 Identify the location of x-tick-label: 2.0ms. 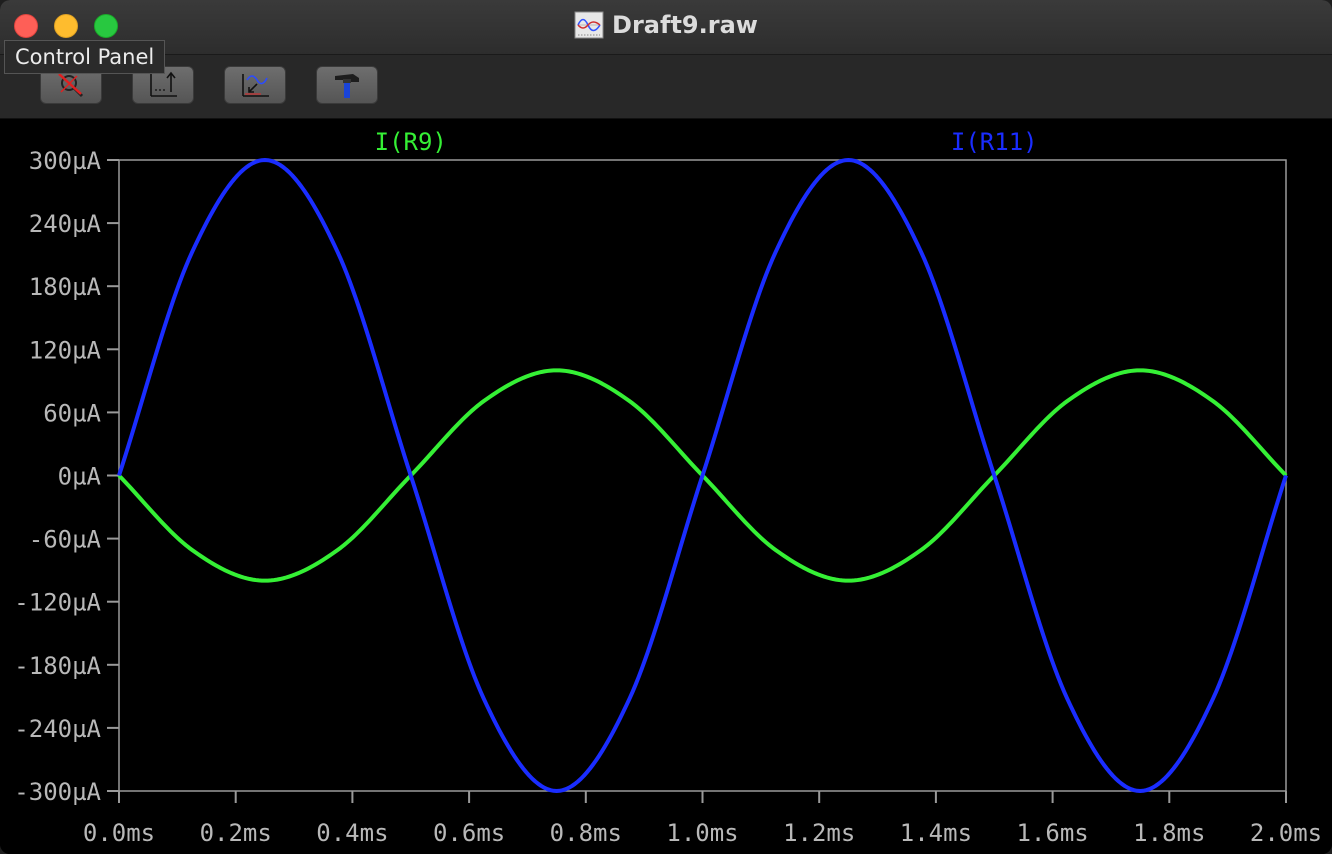
(1286, 833).